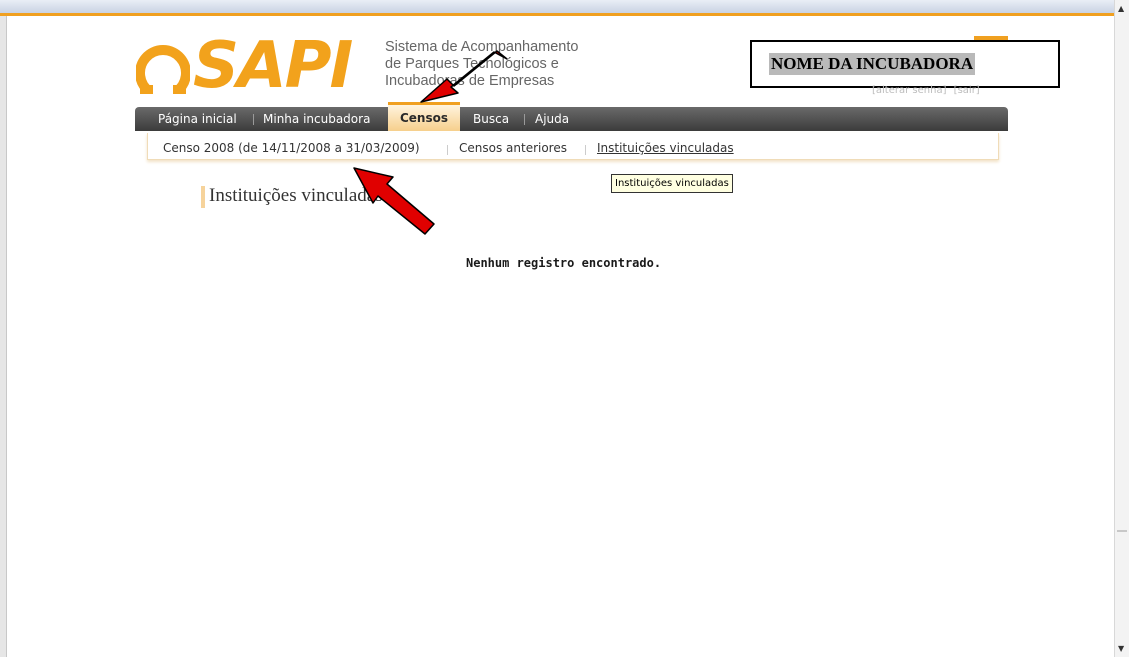  Describe the element at coordinates (557, 14) in the screenshot. I see `header-accent-line` at that location.